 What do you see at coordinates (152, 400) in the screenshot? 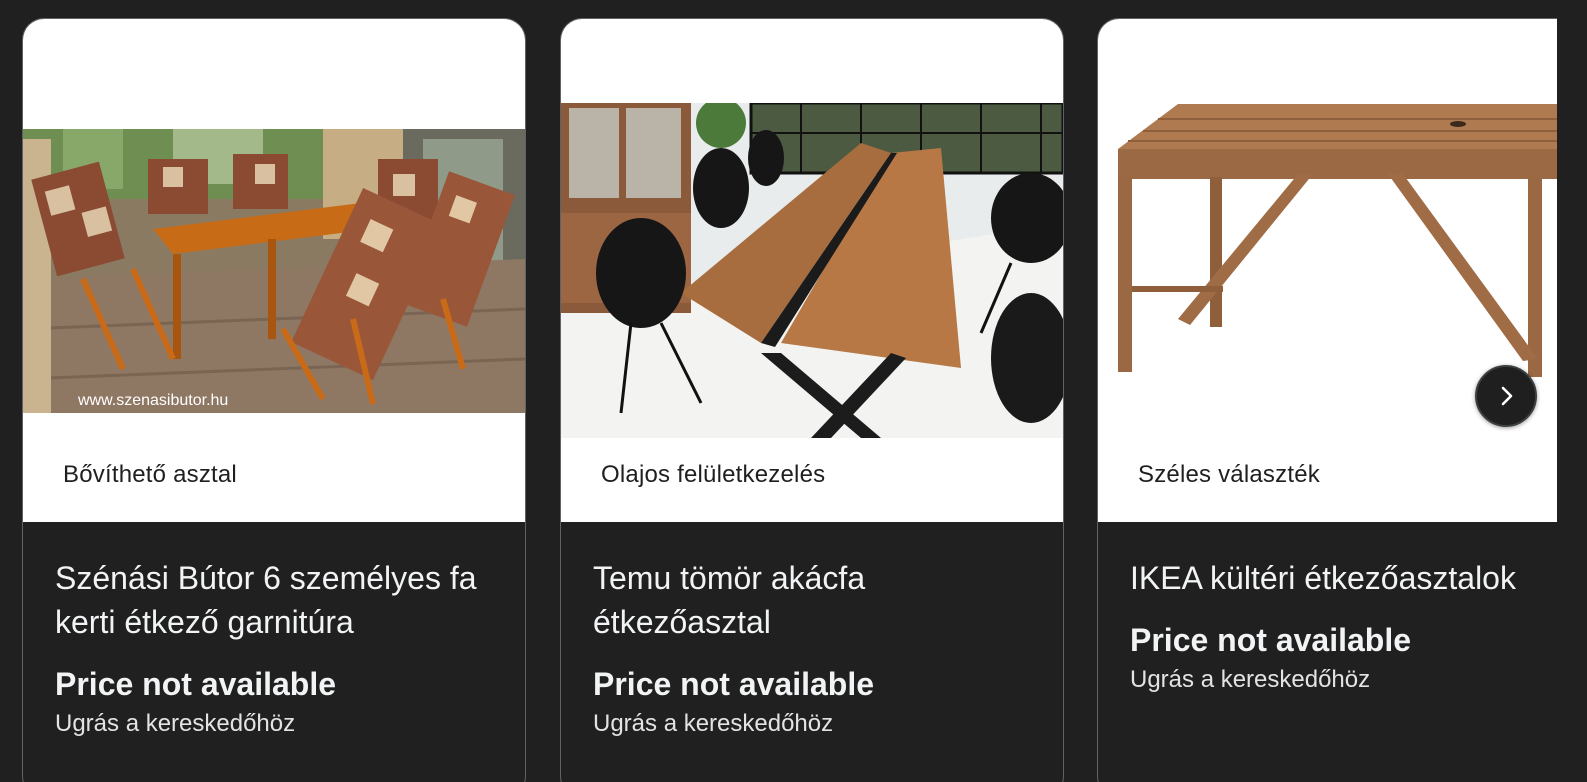
I see `image-watermark: www.szenasibutor.hu` at bounding box center [152, 400].